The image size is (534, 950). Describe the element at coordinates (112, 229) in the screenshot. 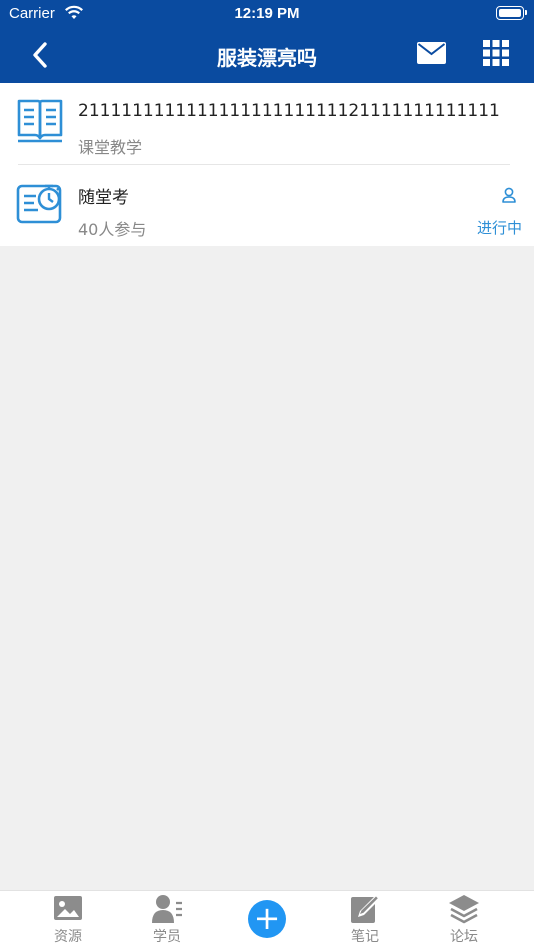

I see `item-subtitle: 40人参与` at that location.